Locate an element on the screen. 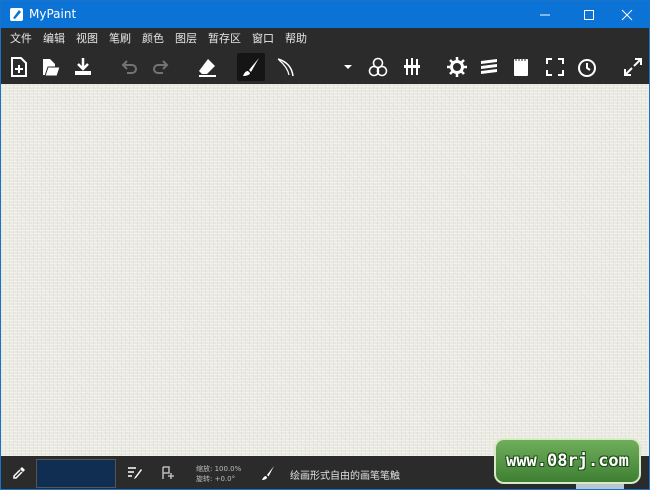 This screenshot has height=490, width=650. open-file-button is located at coordinates (51, 67).